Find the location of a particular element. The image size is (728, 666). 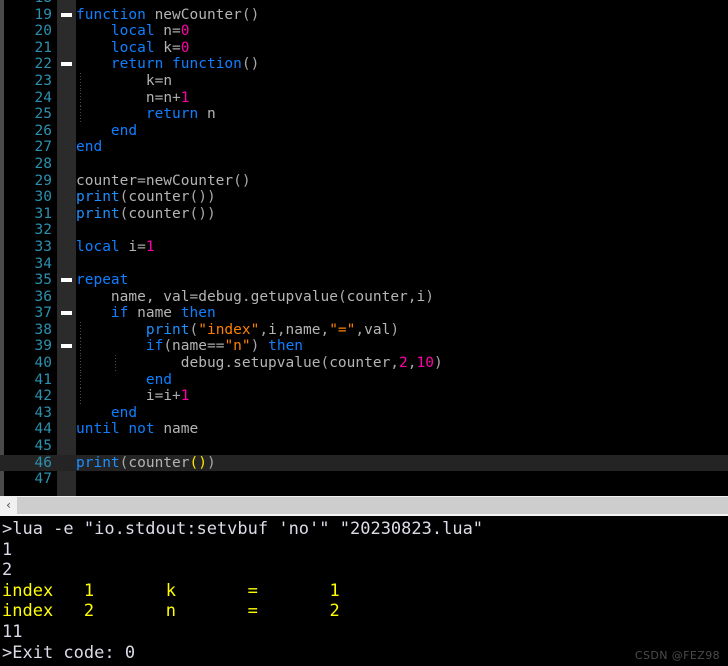

watermark-label: CSDN @FEZ98 is located at coordinates (677, 655).